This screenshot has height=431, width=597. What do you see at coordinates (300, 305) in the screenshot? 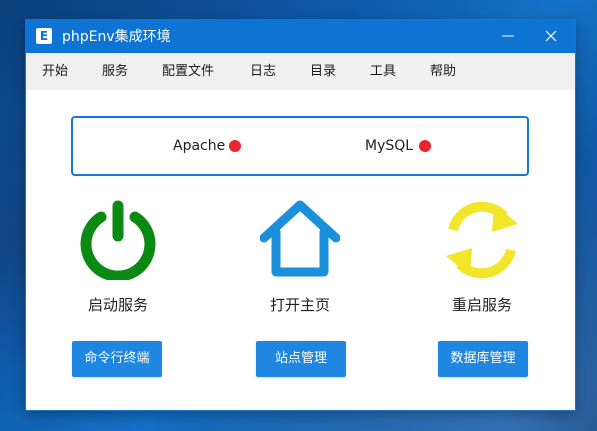
I see `open-homepage-label: 打开主页` at bounding box center [300, 305].